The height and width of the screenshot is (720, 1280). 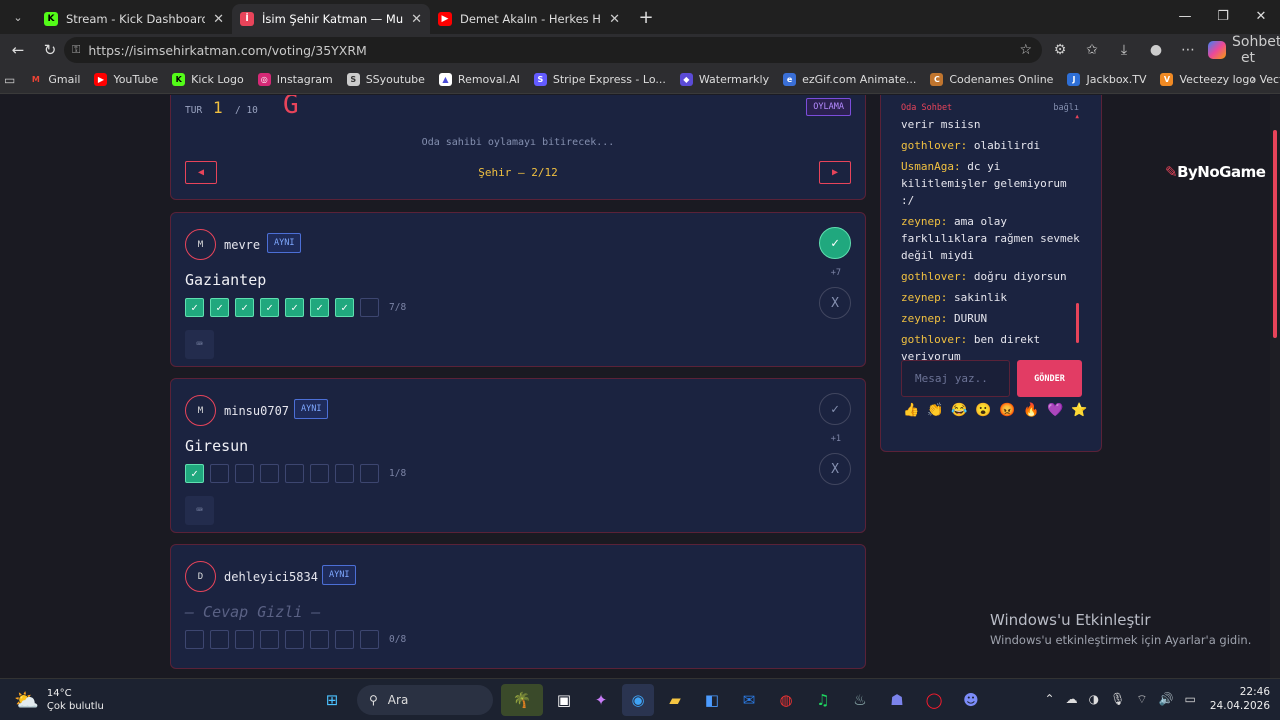 I want to click on edge-icon: ◉, so click(x=638, y=700).